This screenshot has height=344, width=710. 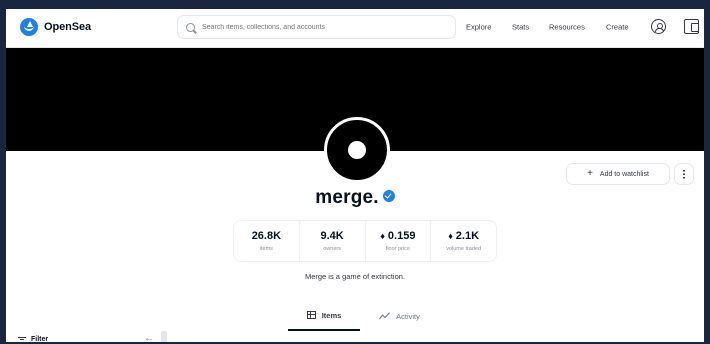 I want to click on nav-link-explore: Explore, so click(x=478, y=27).